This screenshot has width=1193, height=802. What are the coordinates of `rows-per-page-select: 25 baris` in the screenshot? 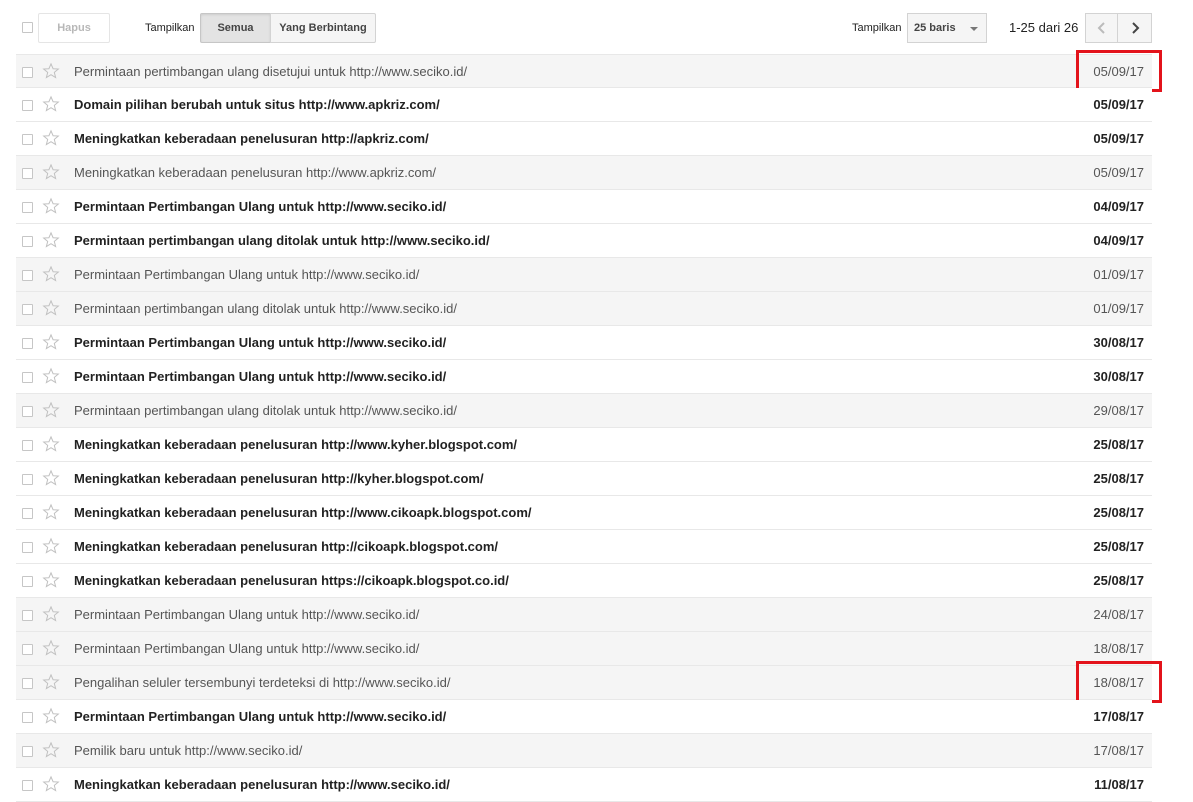 It's located at (947, 28).